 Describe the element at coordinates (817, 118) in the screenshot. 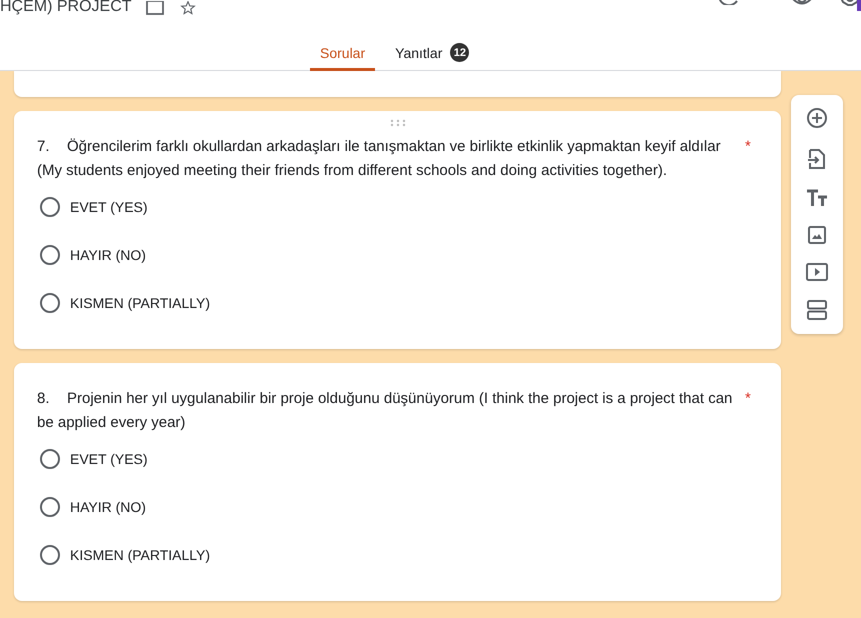

I see `add-icon` at that location.